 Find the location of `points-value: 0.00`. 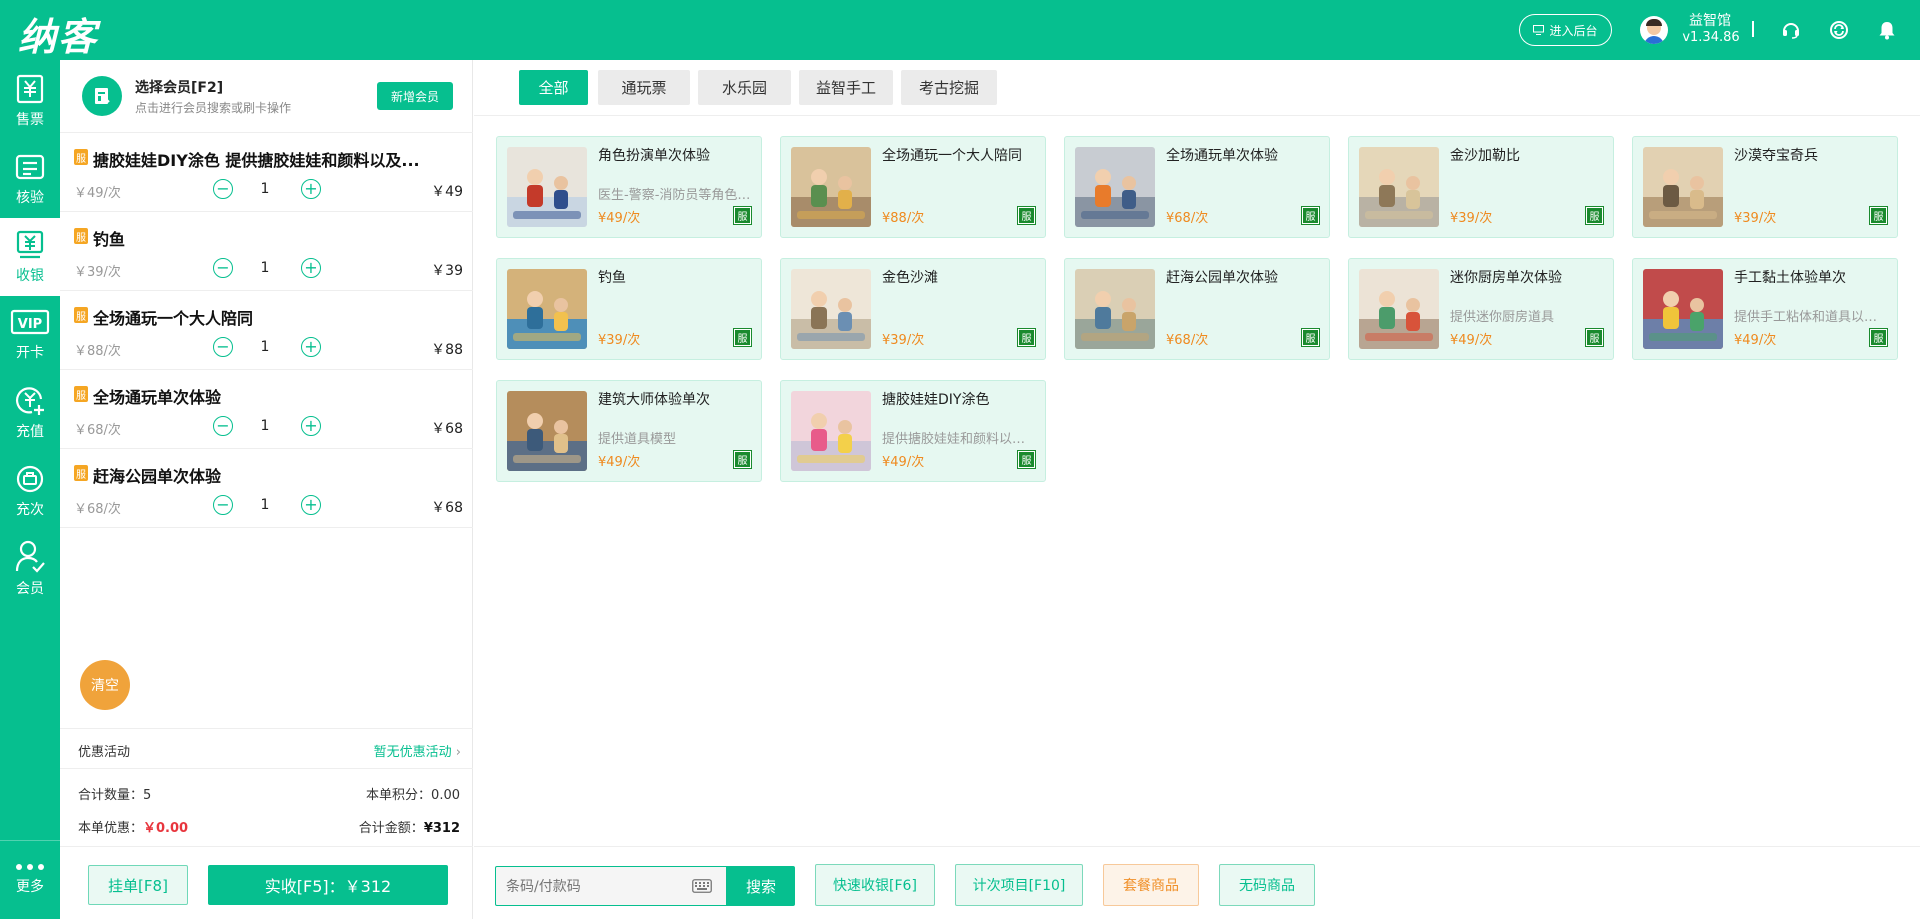

points-value: 0.00 is located at coordinates (445, 795).